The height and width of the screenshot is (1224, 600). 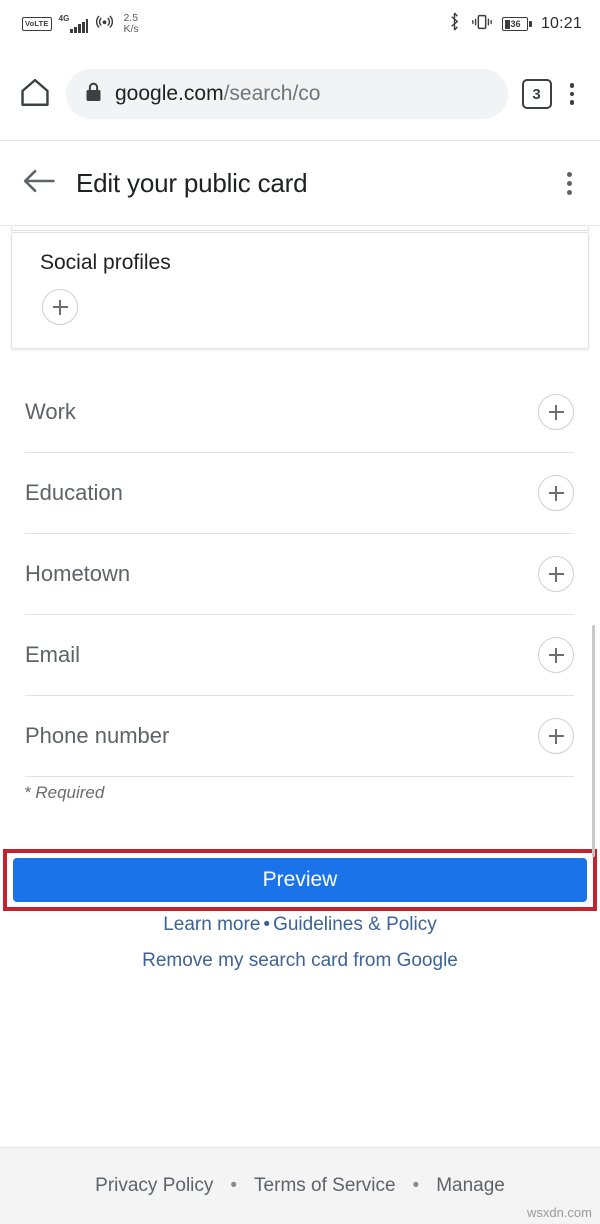 I want to click on signal-strength-bars, so click(x=79, y=26).